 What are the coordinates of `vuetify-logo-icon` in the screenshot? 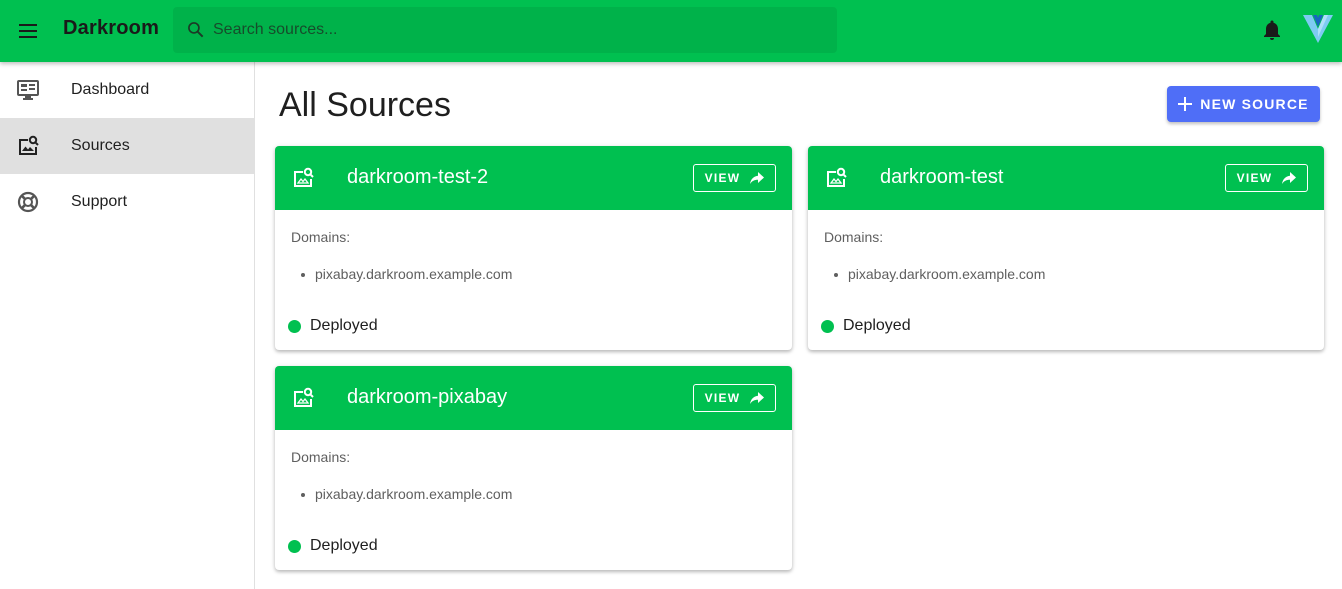 It's located at (1318, 29).